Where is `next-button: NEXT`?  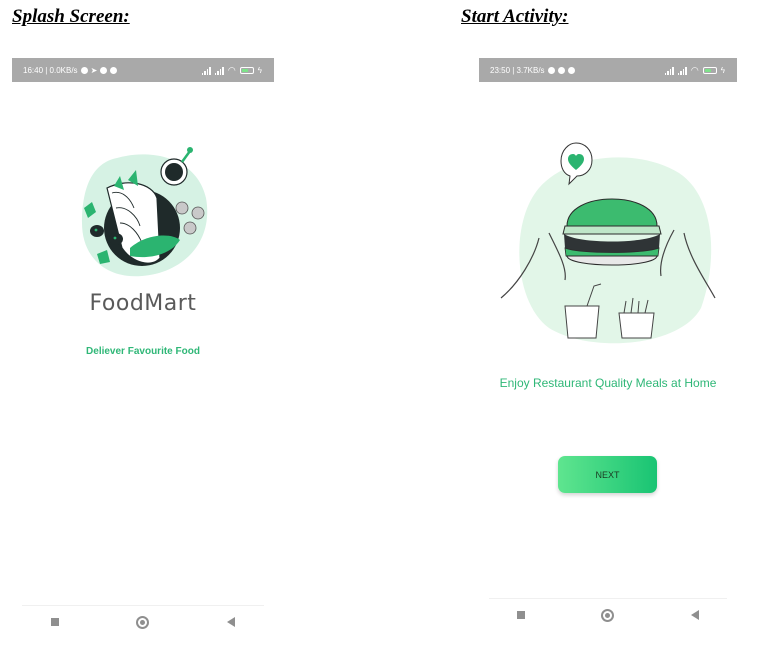 next-button: NEXT is located at coordinates (607, 474).